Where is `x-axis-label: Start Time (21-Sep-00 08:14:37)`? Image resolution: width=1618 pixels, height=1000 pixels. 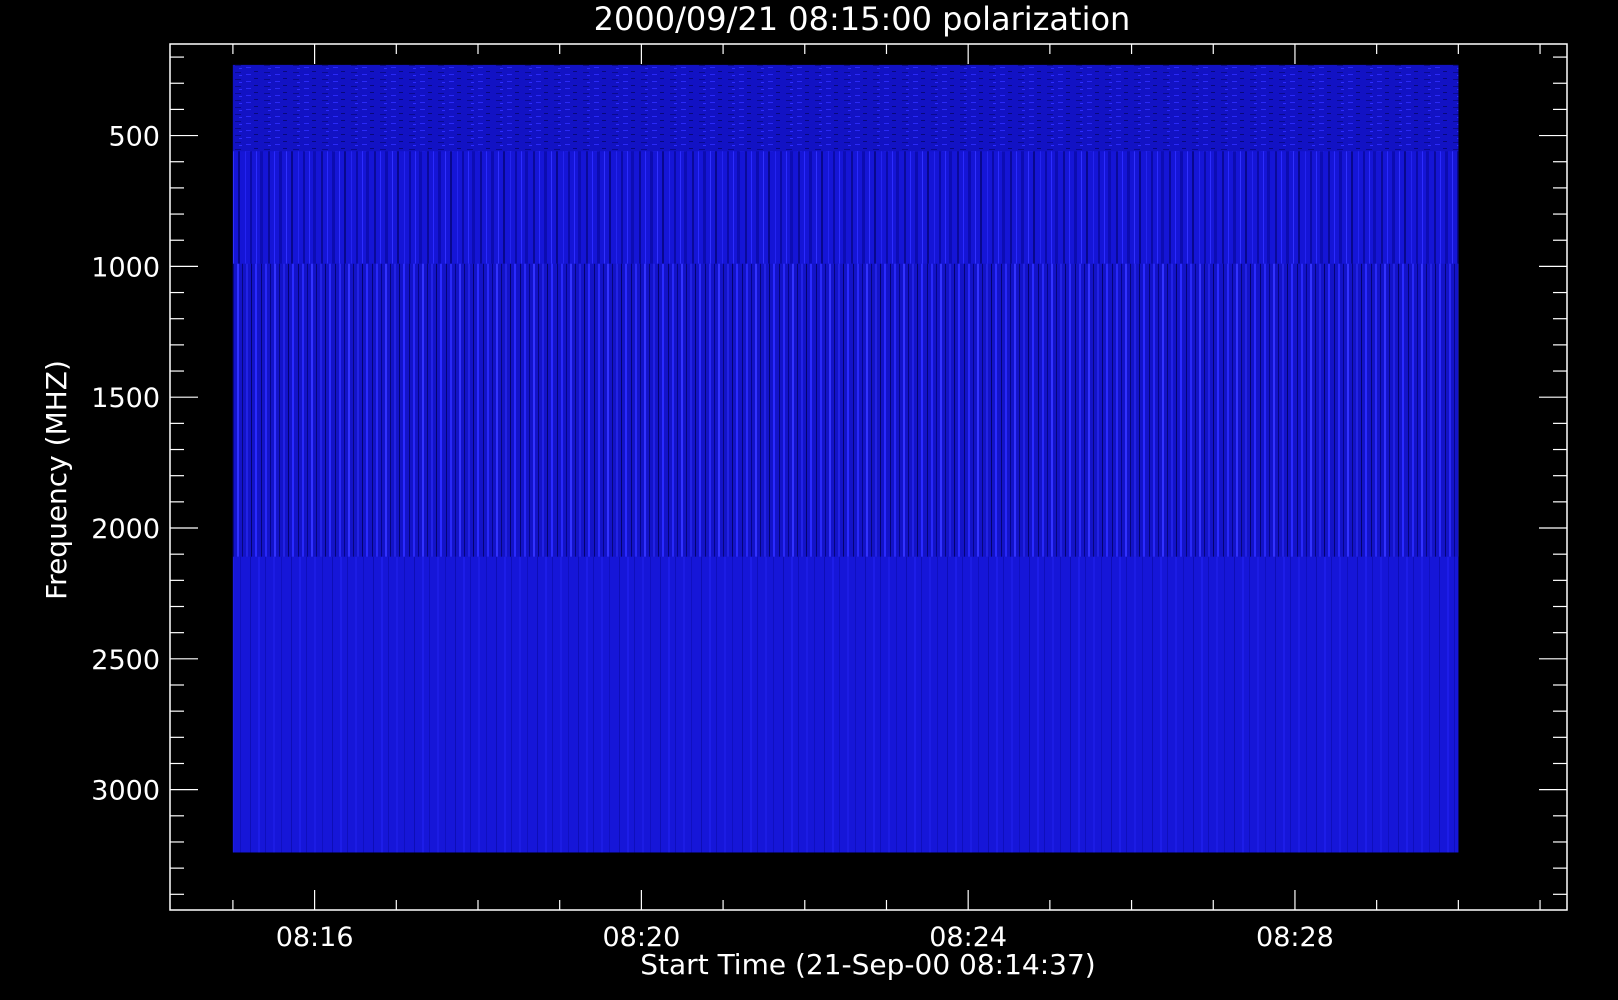
x-axis-label: Start Time (21-Sep-00 08:14:37) is located at coordinates (867, 964).